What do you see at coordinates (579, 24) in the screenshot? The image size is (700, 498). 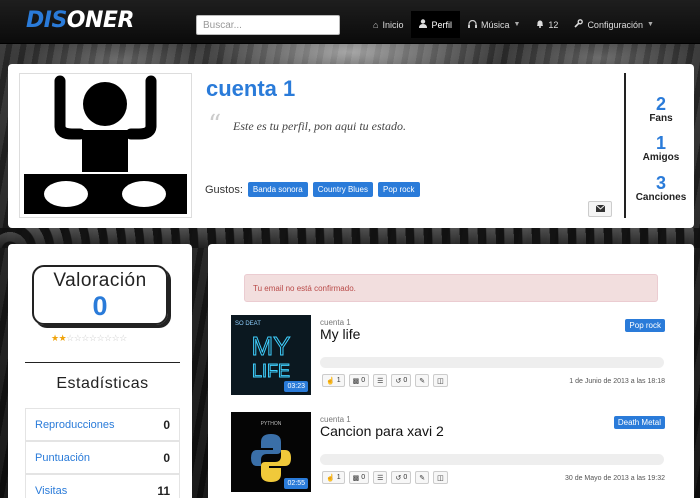 I see `wrench-icon` at bounding box center [579, 24].